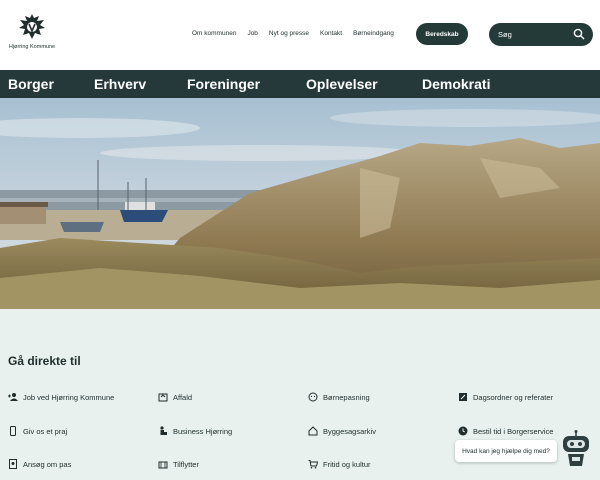 This screenshot has width=600, height=480. I want to click on house-icon, so click(313, 431).